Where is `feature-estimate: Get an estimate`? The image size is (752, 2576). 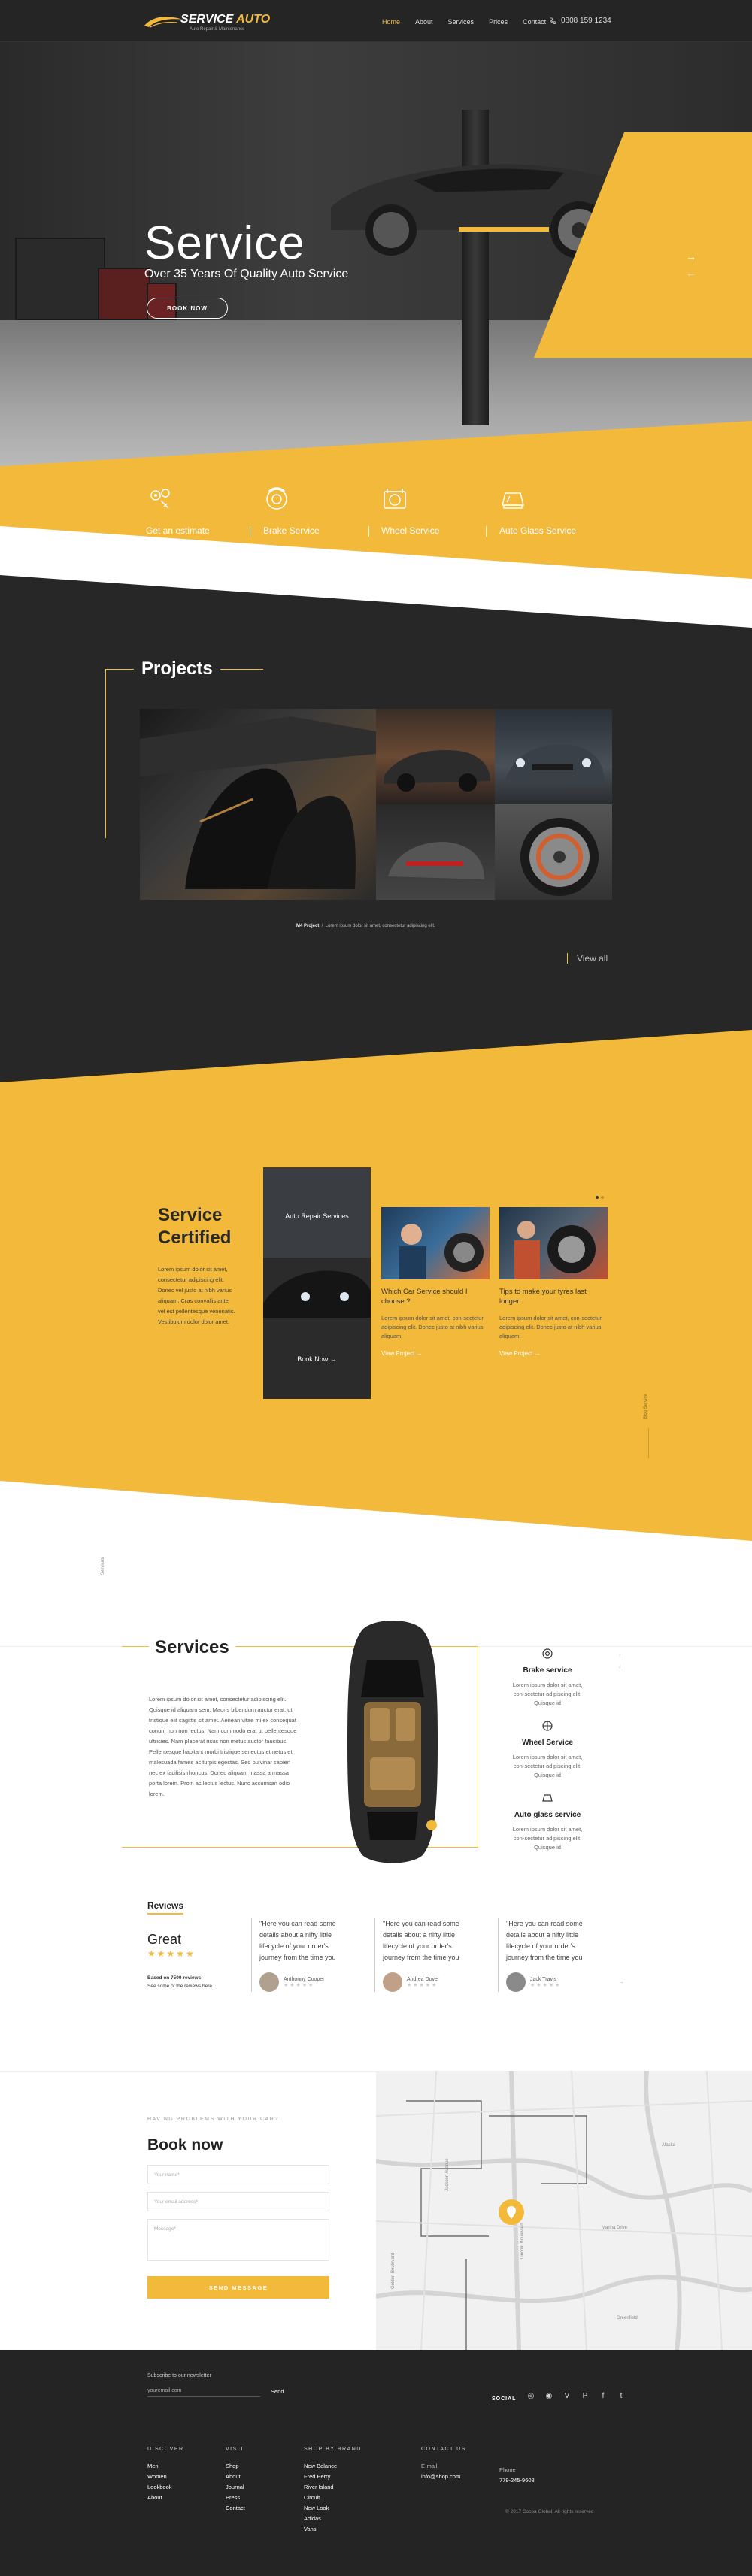
feature-estimate: Get an estimate is located at coordinates (198, 511).